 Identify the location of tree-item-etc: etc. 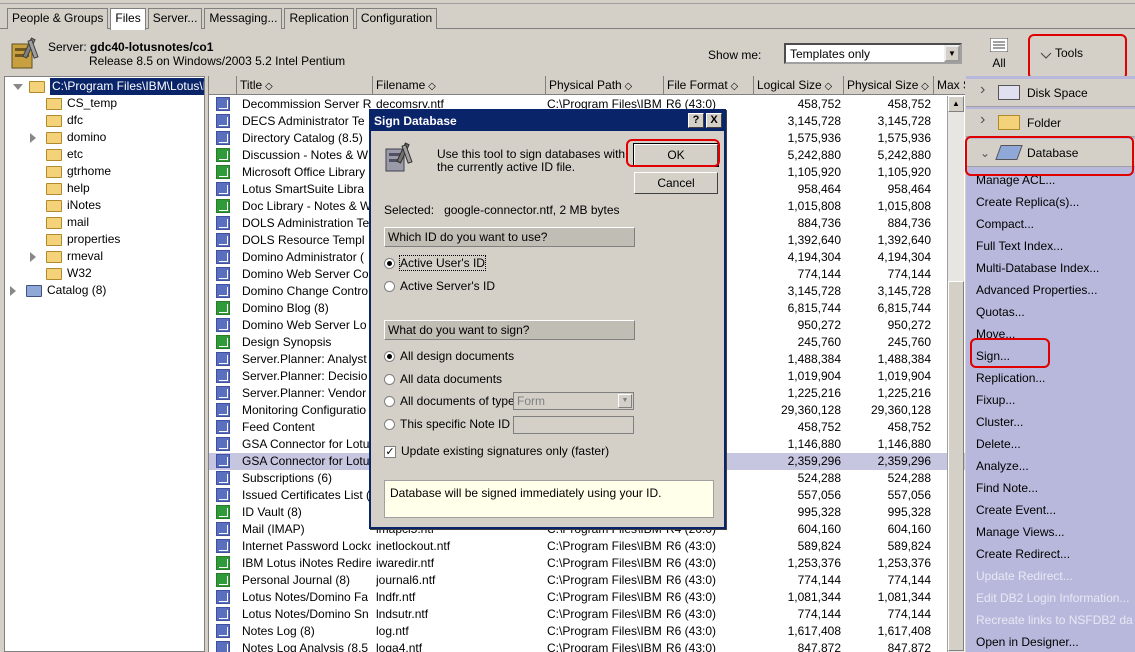
(104, 154).